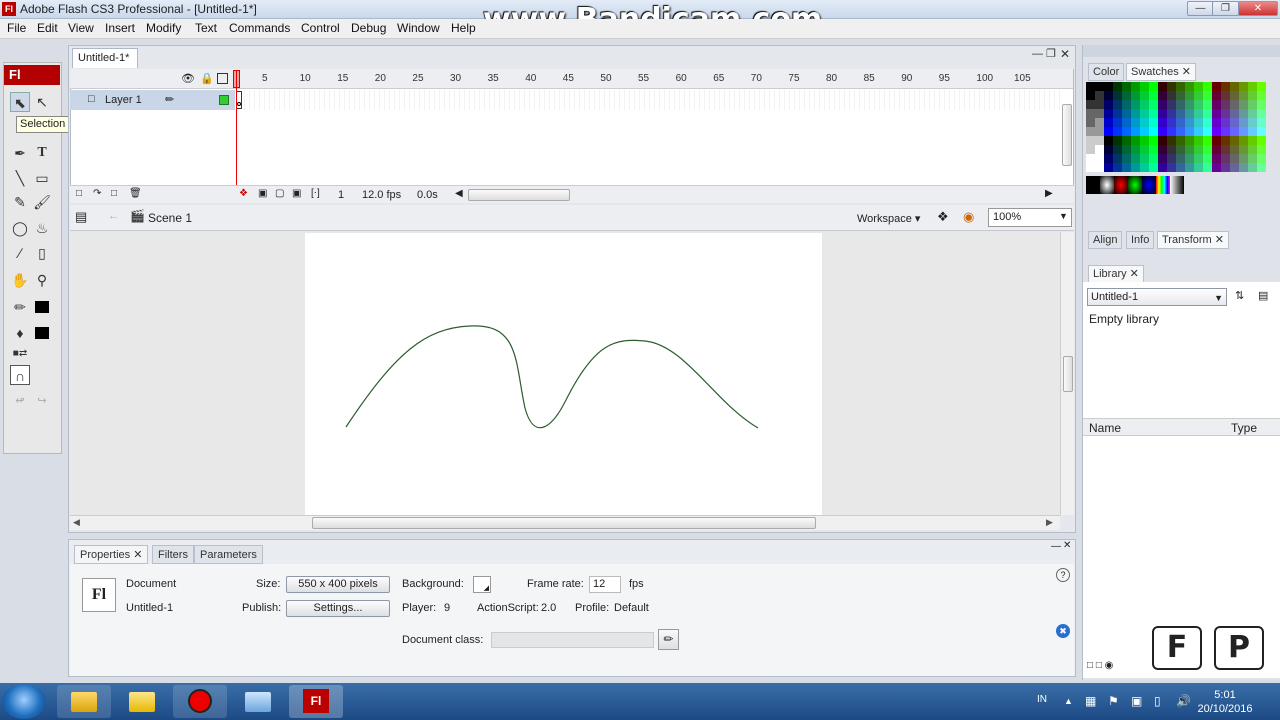  What do you see at coordinates (228, 554) in the screenshot?
I see `tab-parameters: Parameters` at bounding box center [228, 554].